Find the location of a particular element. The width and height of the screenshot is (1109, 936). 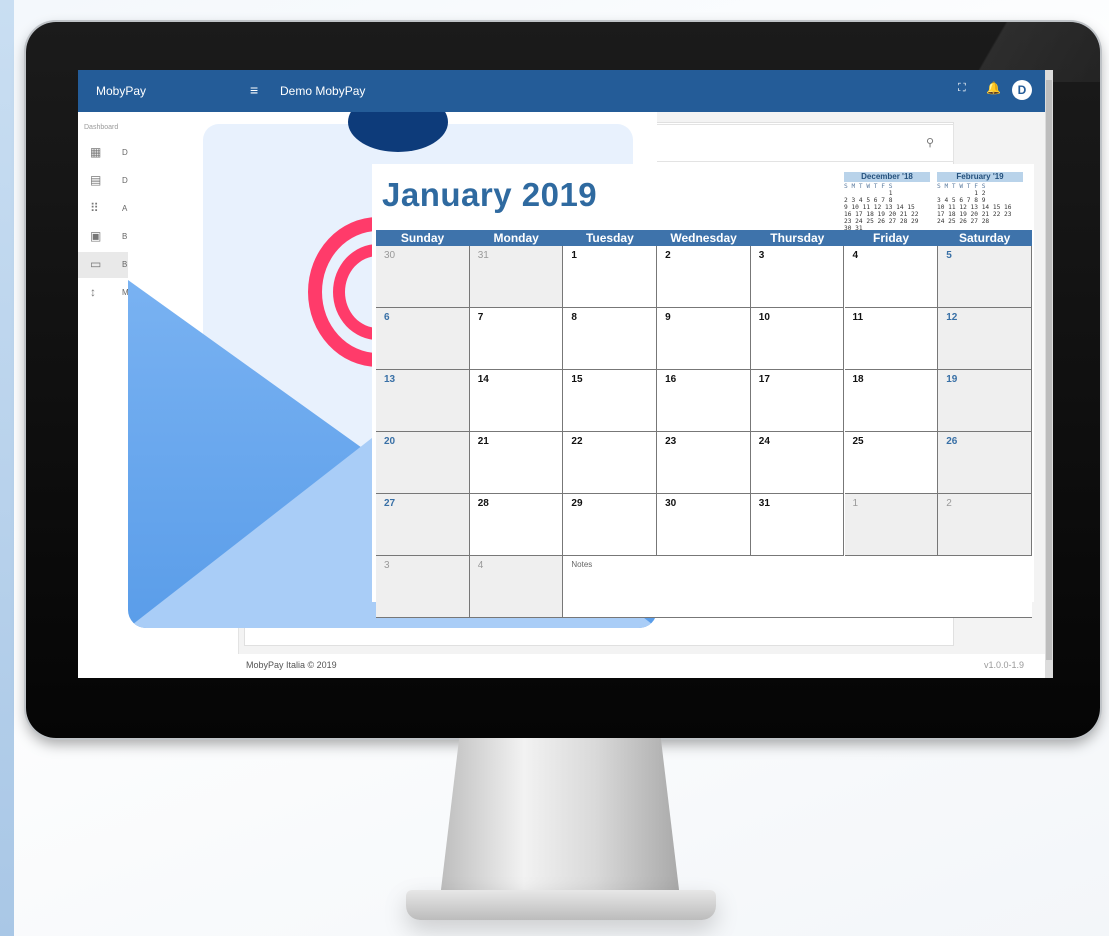

calendar-day-cell: 21 is located at coordinates (516, 463).